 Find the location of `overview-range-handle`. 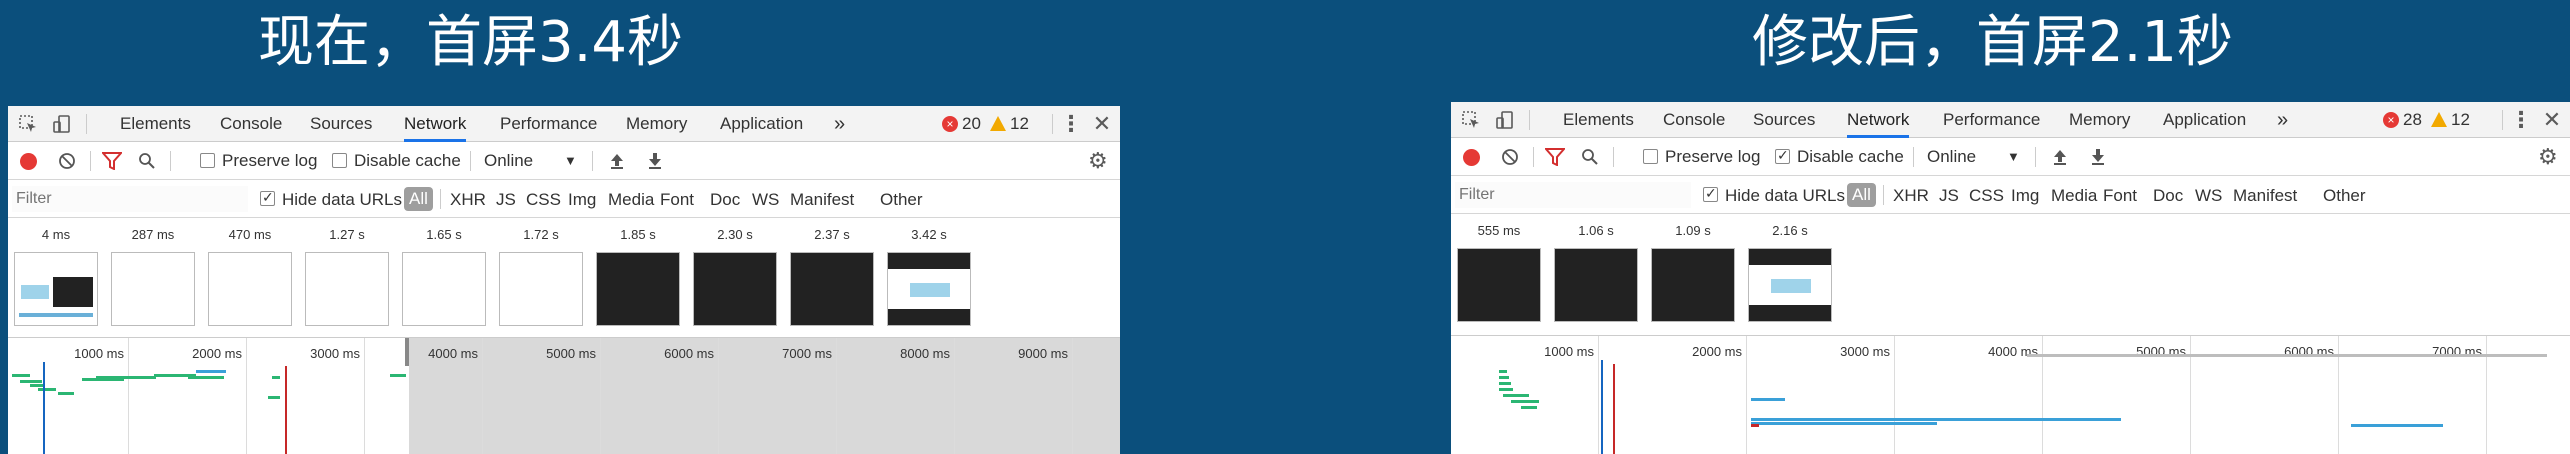

overview-range-handle is located at coordinates (407, 352).